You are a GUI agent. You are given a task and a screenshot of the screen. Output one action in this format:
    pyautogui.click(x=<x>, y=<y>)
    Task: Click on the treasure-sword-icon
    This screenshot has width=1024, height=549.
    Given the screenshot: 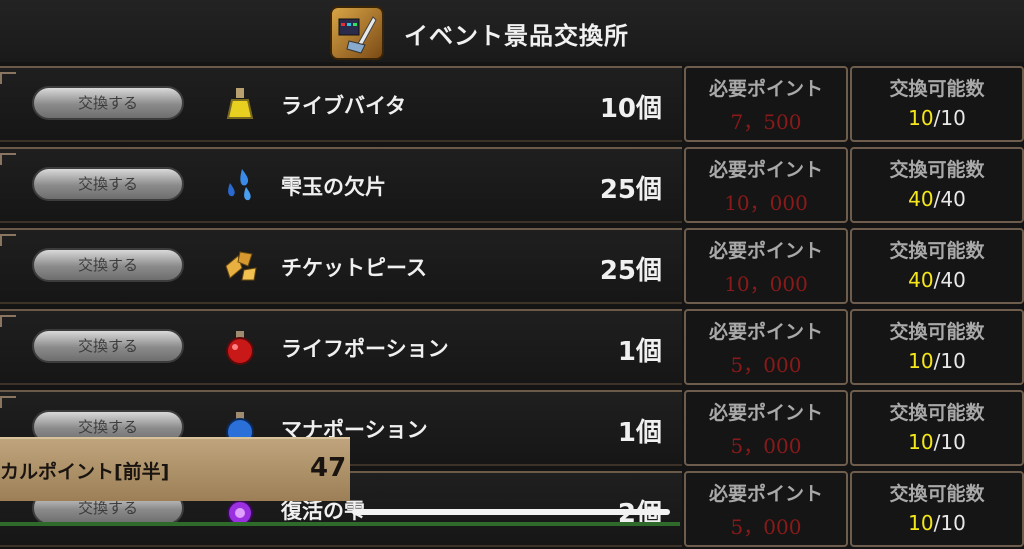 What is the action you would take?
    pyautogui.click(x=357, y=33)
    